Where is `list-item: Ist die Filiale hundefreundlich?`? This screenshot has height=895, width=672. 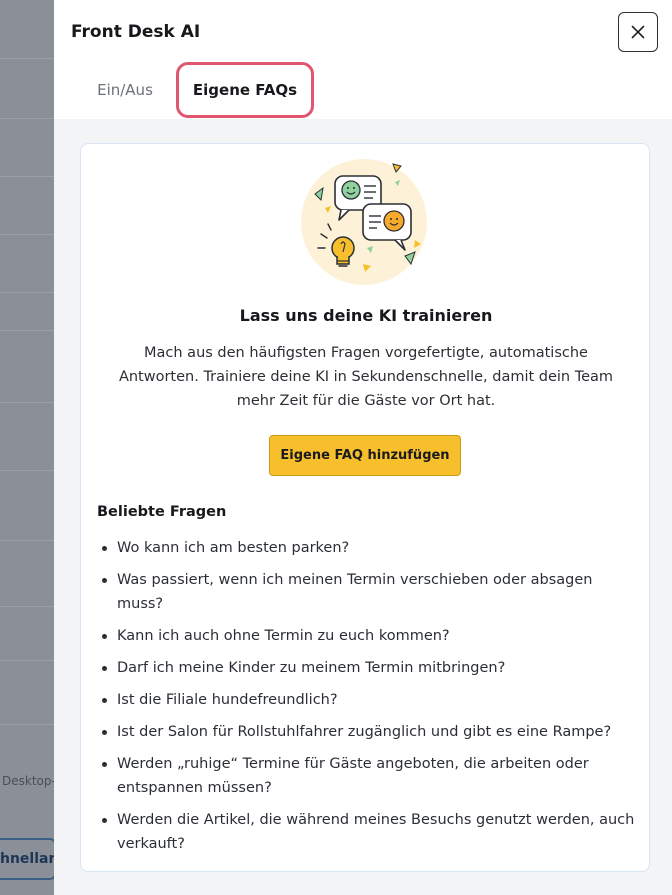
list-item: Ist die Filiale hundefreundlich? is located at coordinates (367, 700).